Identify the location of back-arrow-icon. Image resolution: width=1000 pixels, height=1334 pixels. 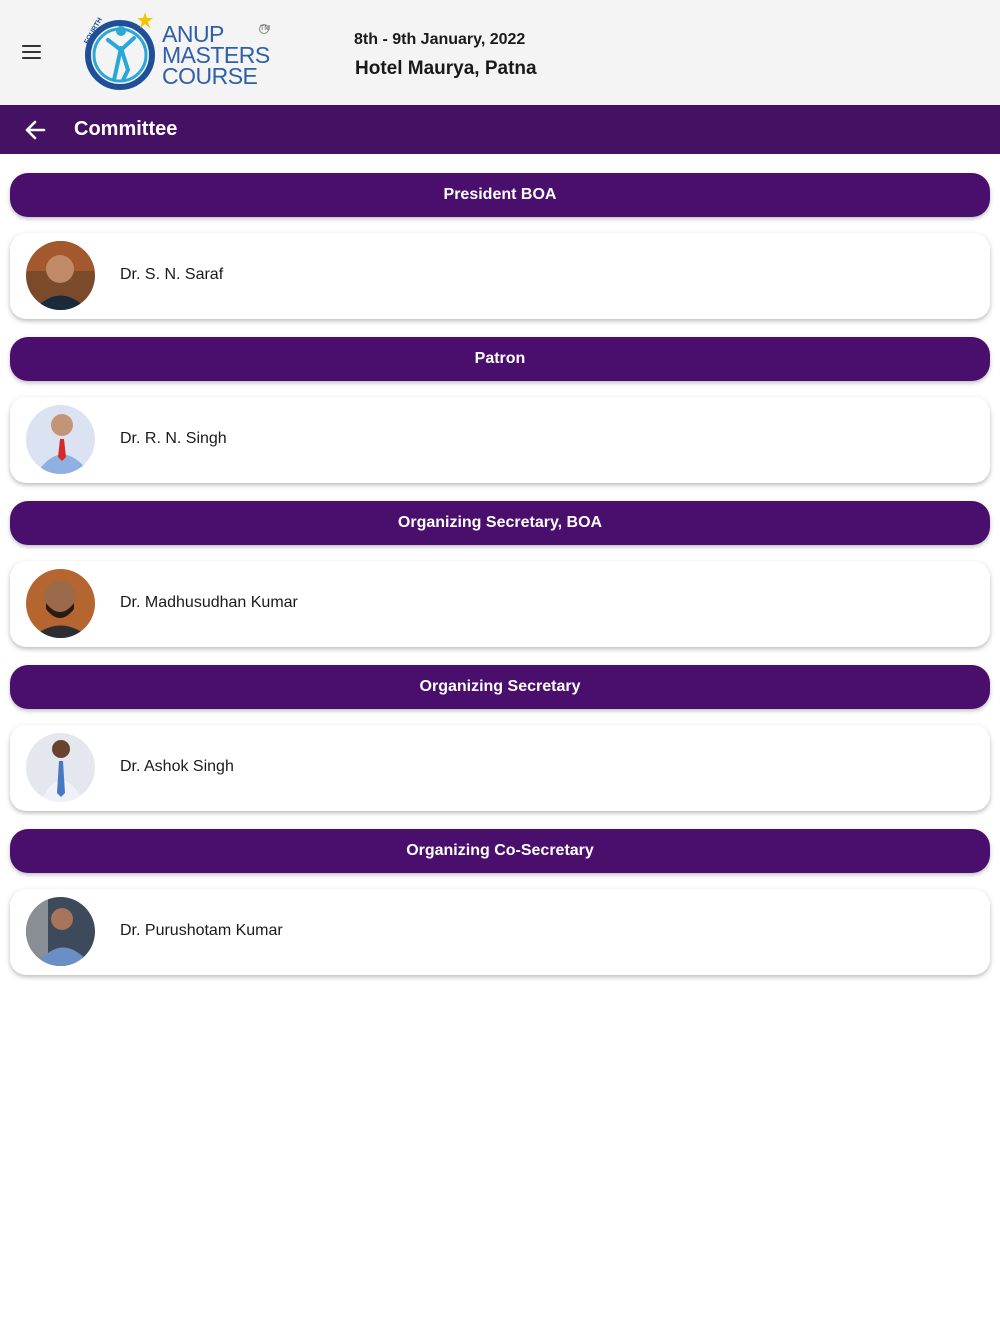
(35, 130).